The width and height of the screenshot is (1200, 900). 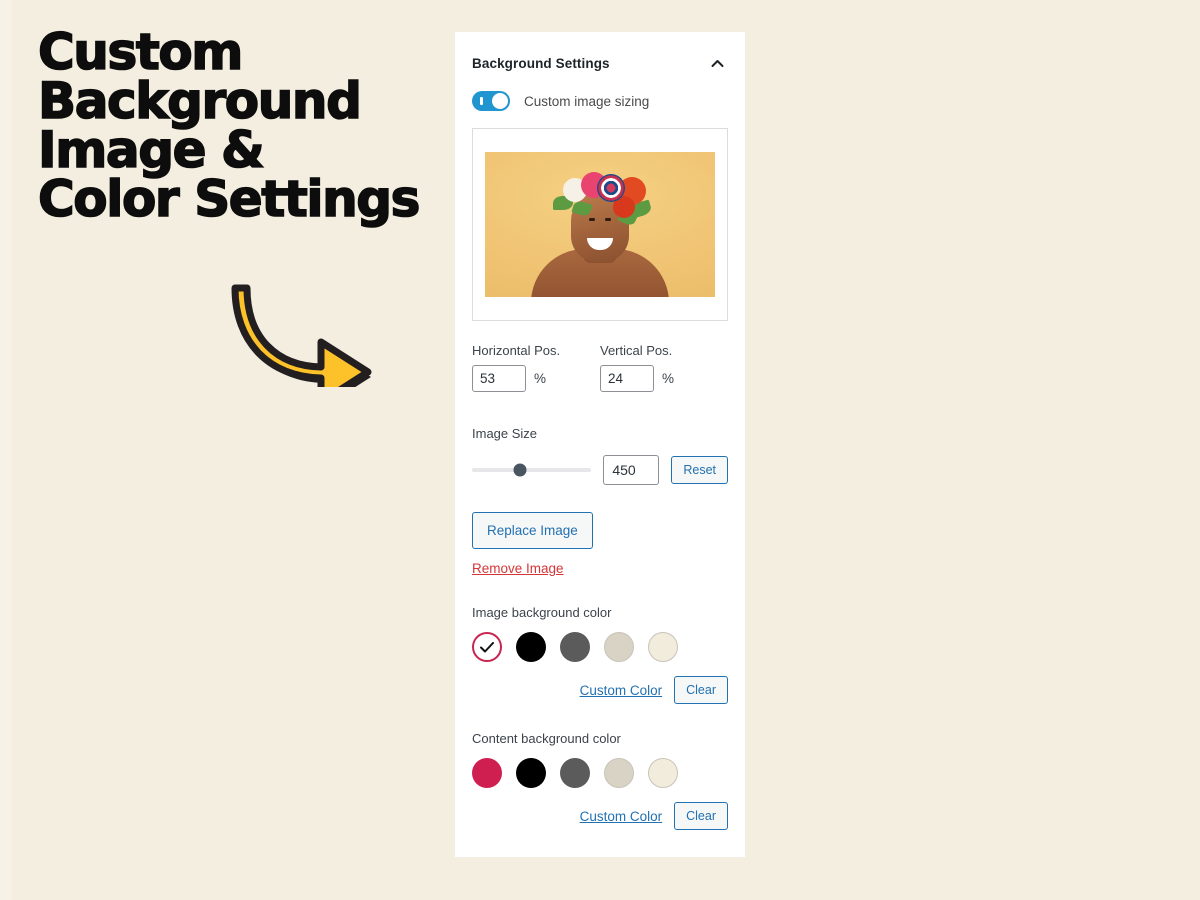 What do you see at coordinates (229, 199) in the screenshot?
I see `page-title-line-4: Color Settings` at bounding box center [229, 199].